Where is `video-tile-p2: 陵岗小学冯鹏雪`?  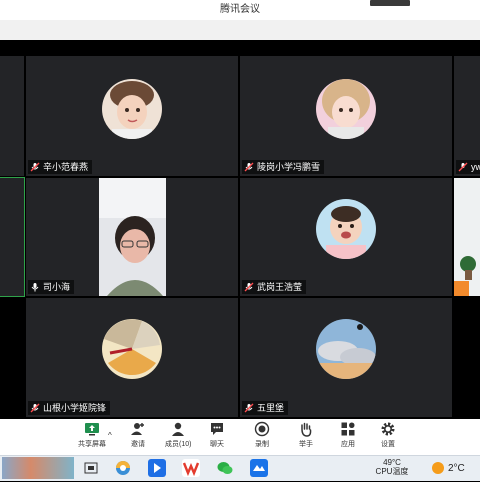 video-tile-p2: 陵岗小学冯鹏雪 is located at coordinates (346, 116).